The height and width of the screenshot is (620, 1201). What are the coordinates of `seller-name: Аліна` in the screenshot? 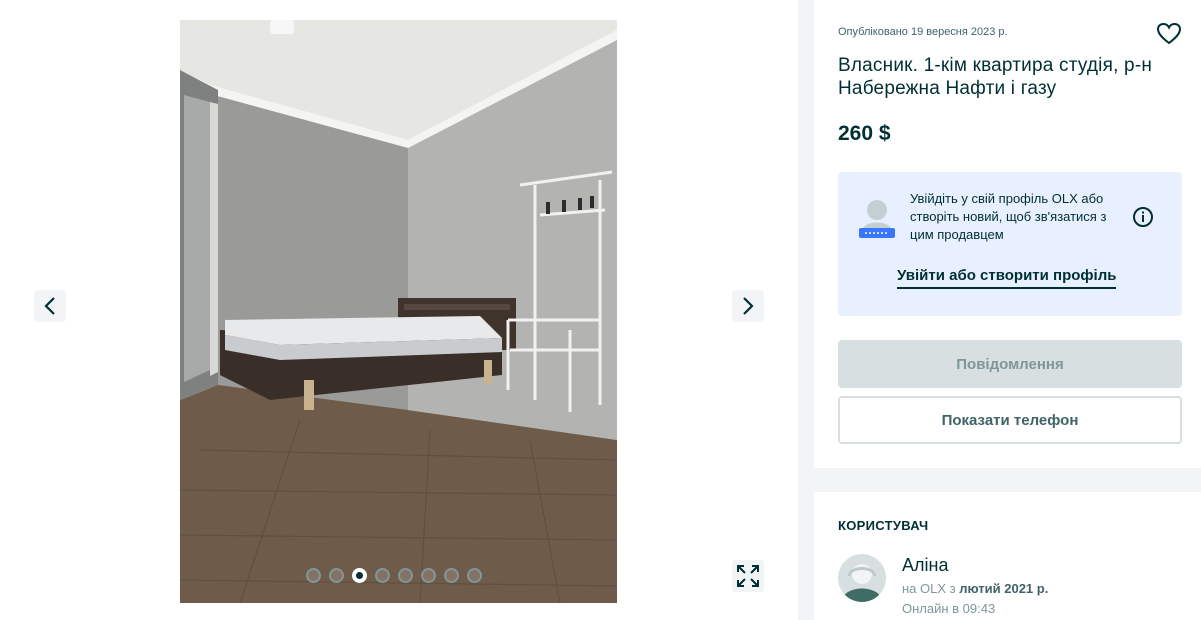 It's located at (925, 565).